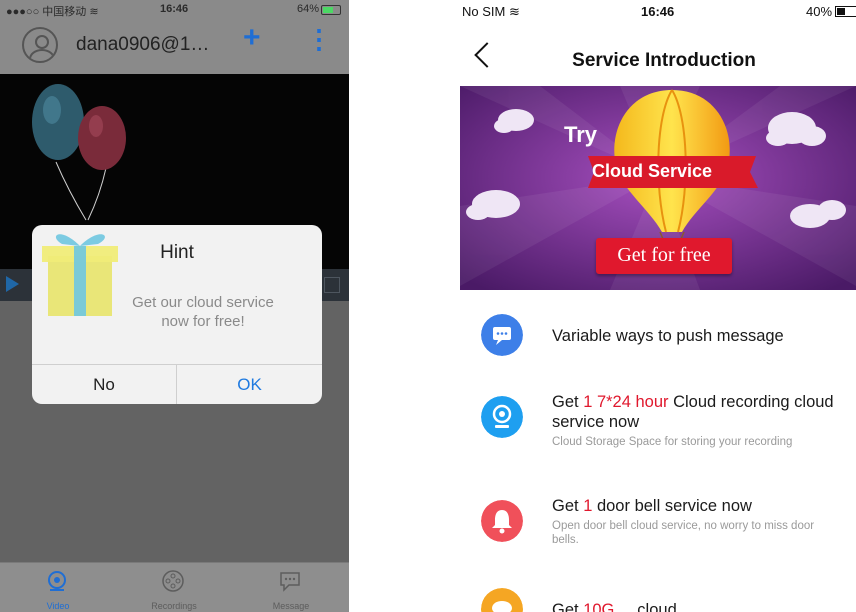 This screenshot has height=612, width=856. I want to click on tab-recordings: Recordings, so click(174, 587).